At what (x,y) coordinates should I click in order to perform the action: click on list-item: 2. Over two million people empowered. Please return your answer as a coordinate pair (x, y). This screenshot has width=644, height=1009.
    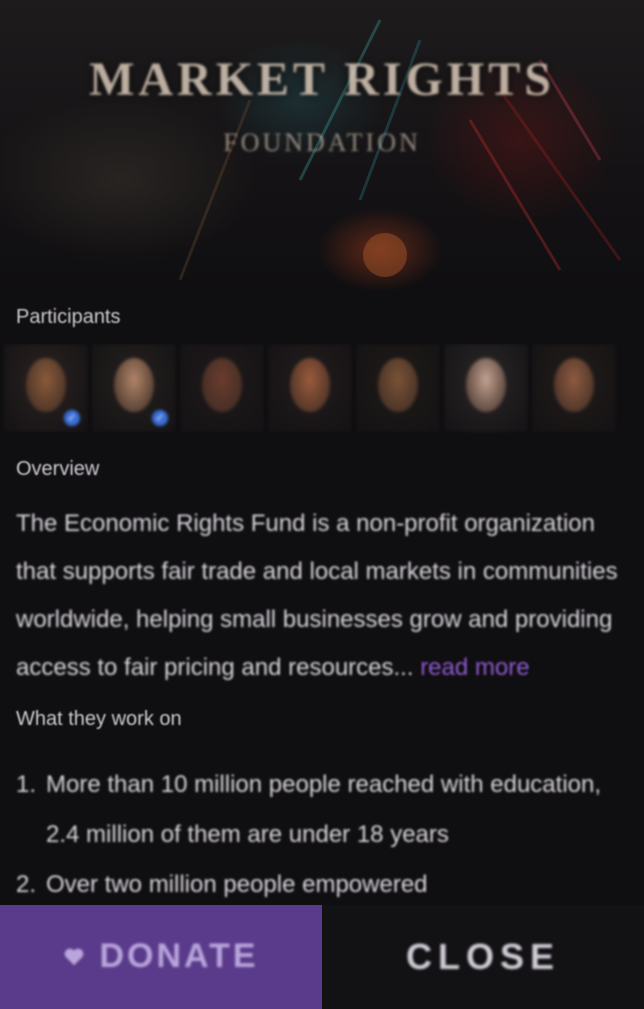
    Looking at the image, I should click on (316, 885).